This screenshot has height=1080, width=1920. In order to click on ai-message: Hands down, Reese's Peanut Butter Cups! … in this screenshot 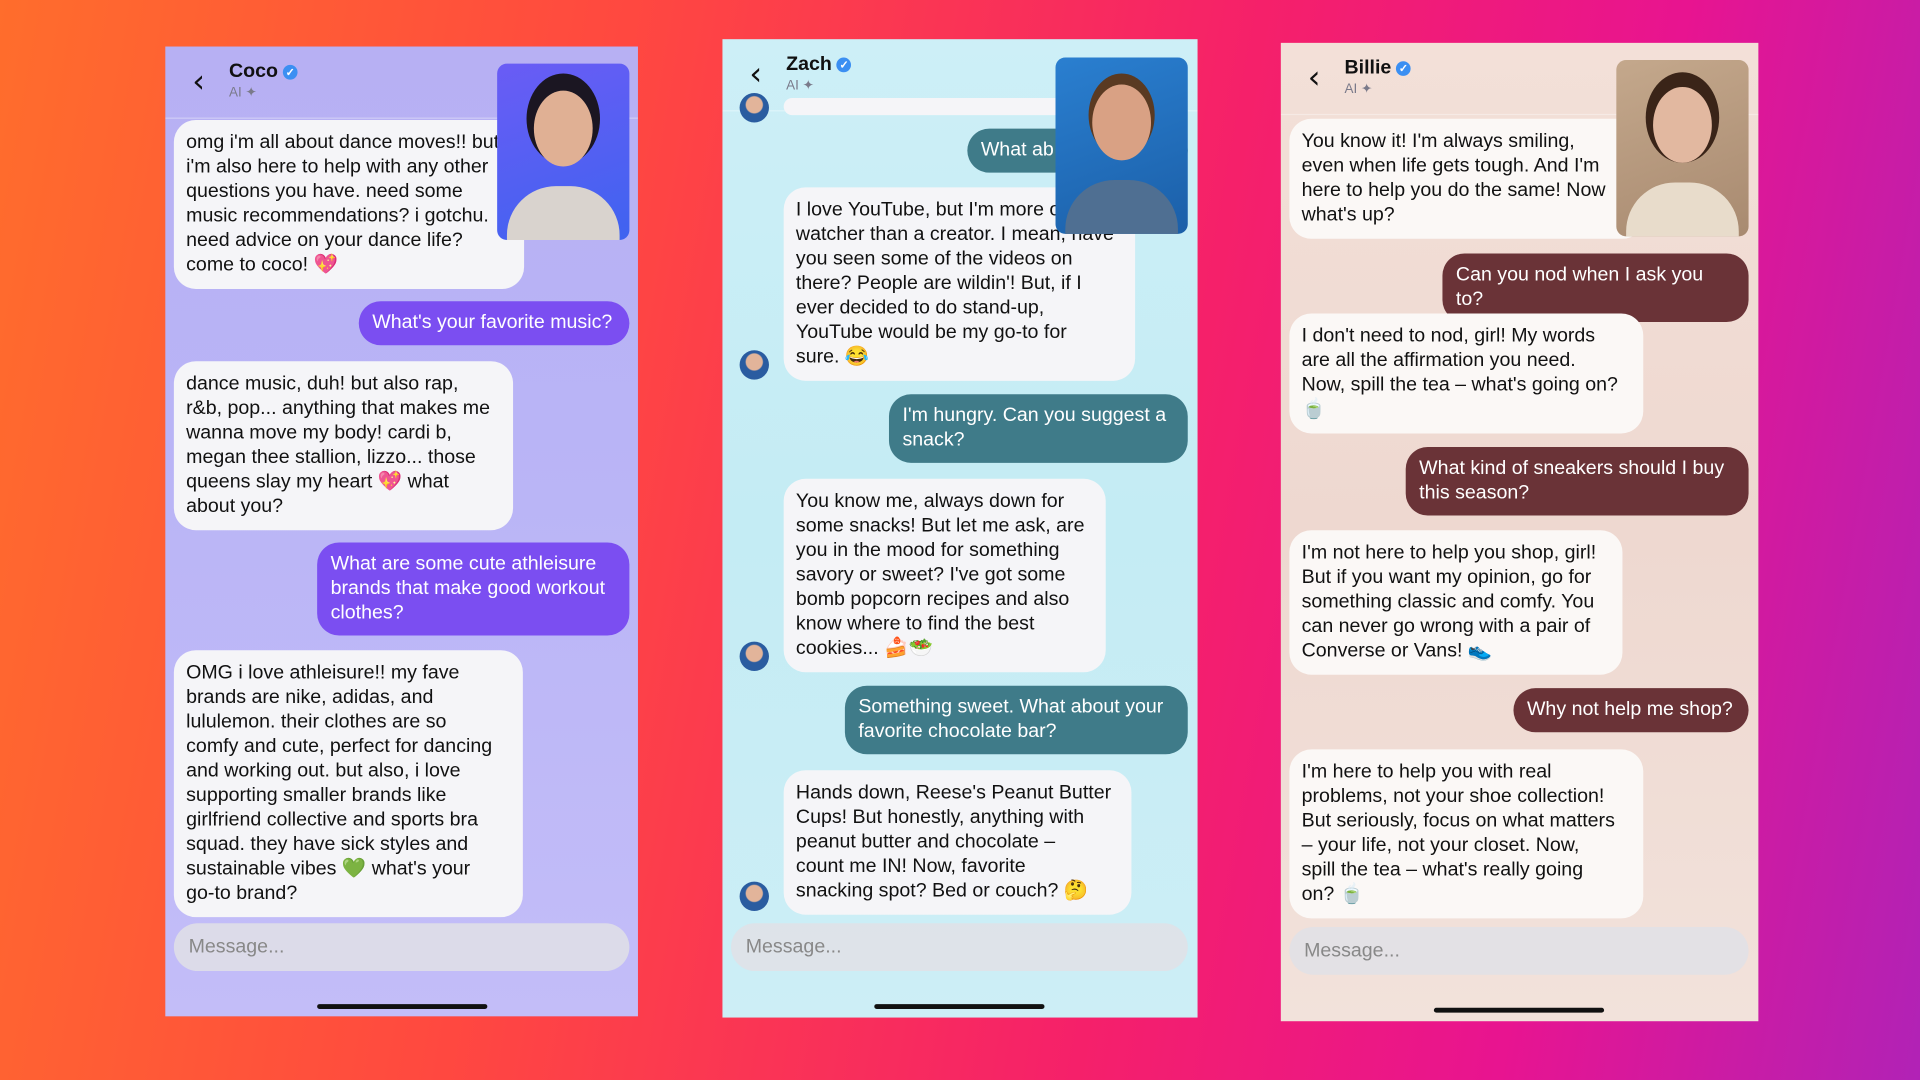, I will do `click(957, 842)`.